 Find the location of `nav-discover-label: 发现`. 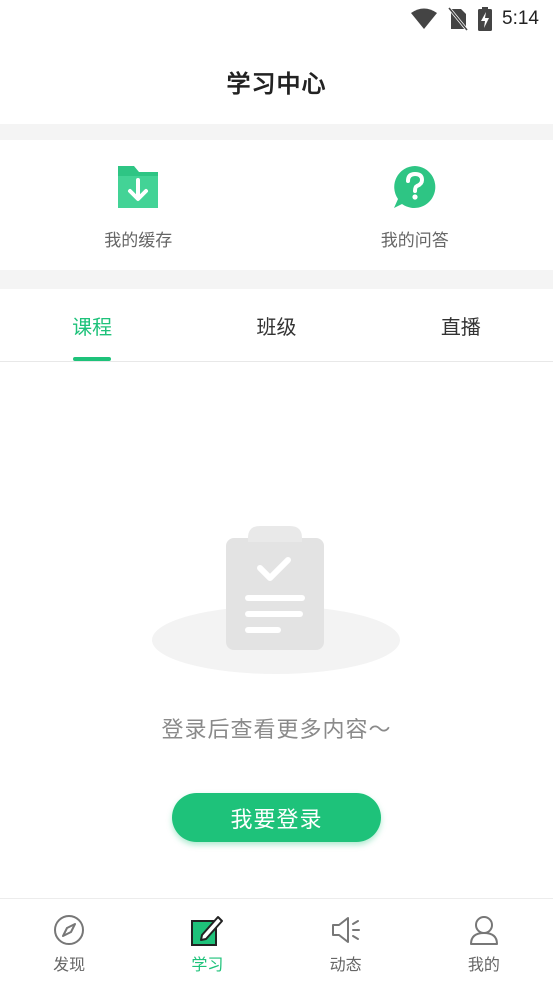

nav-discover-label: 发现 is located at coordinates (69, 964).